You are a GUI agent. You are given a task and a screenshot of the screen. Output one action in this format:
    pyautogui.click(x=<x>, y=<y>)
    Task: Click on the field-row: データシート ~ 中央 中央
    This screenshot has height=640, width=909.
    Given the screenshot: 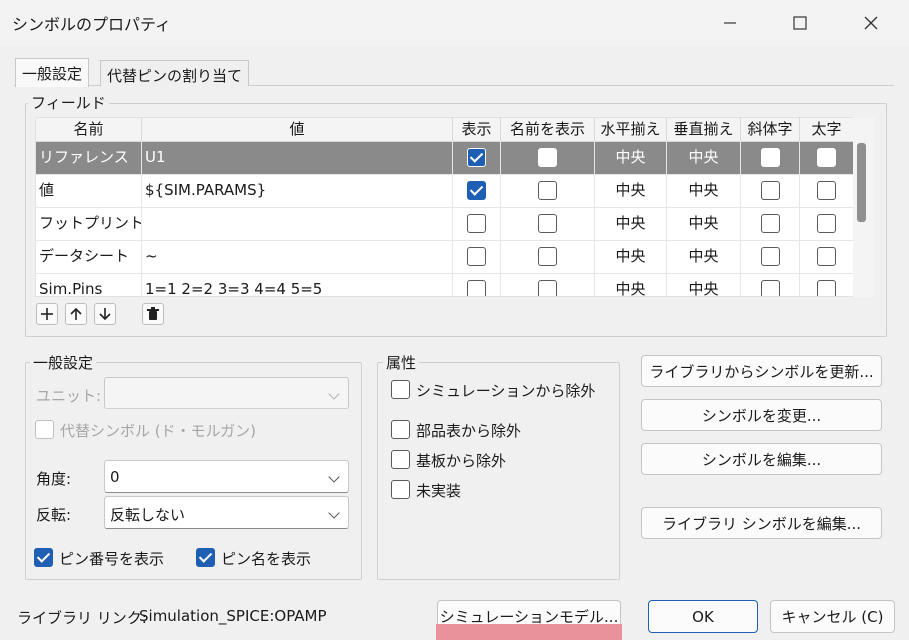 What is the action you would take?
    pyautogui.click(x=445, y=257)
    